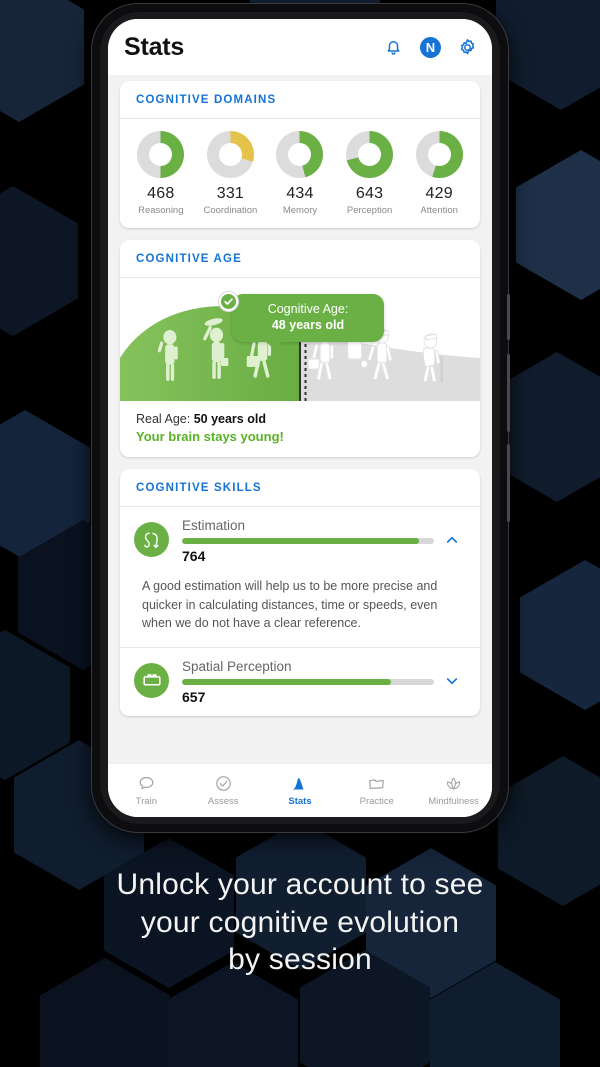  Describe the element at coordinates (376, 783) in the screenshot. I see `folder-icon` at that location.